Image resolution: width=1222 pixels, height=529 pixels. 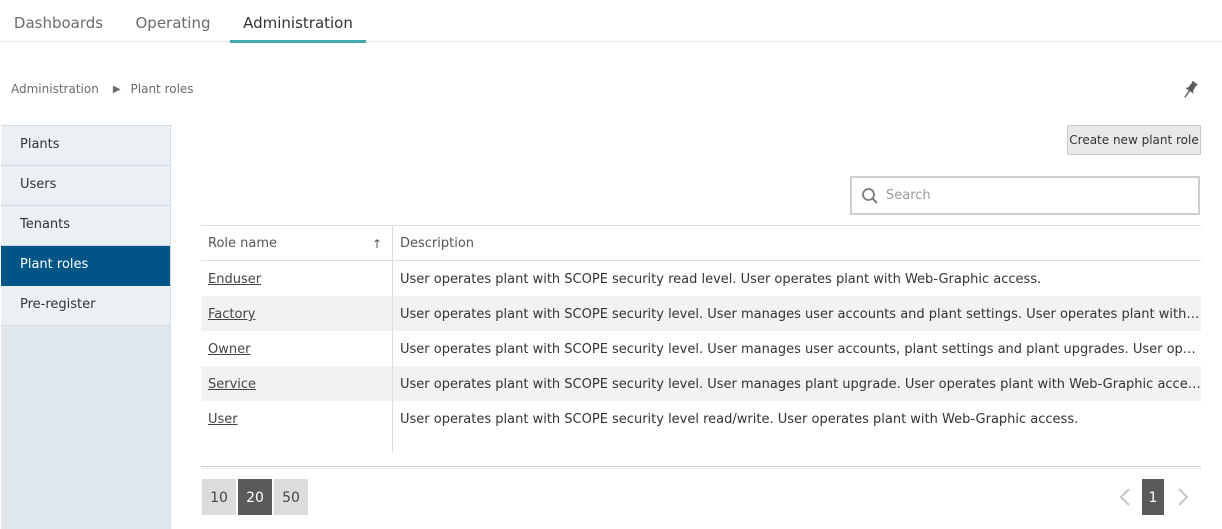 What do you see at coordinates (1036, 195) in the screenshot?
I see `search-input` at bounding box center [1036, 195].